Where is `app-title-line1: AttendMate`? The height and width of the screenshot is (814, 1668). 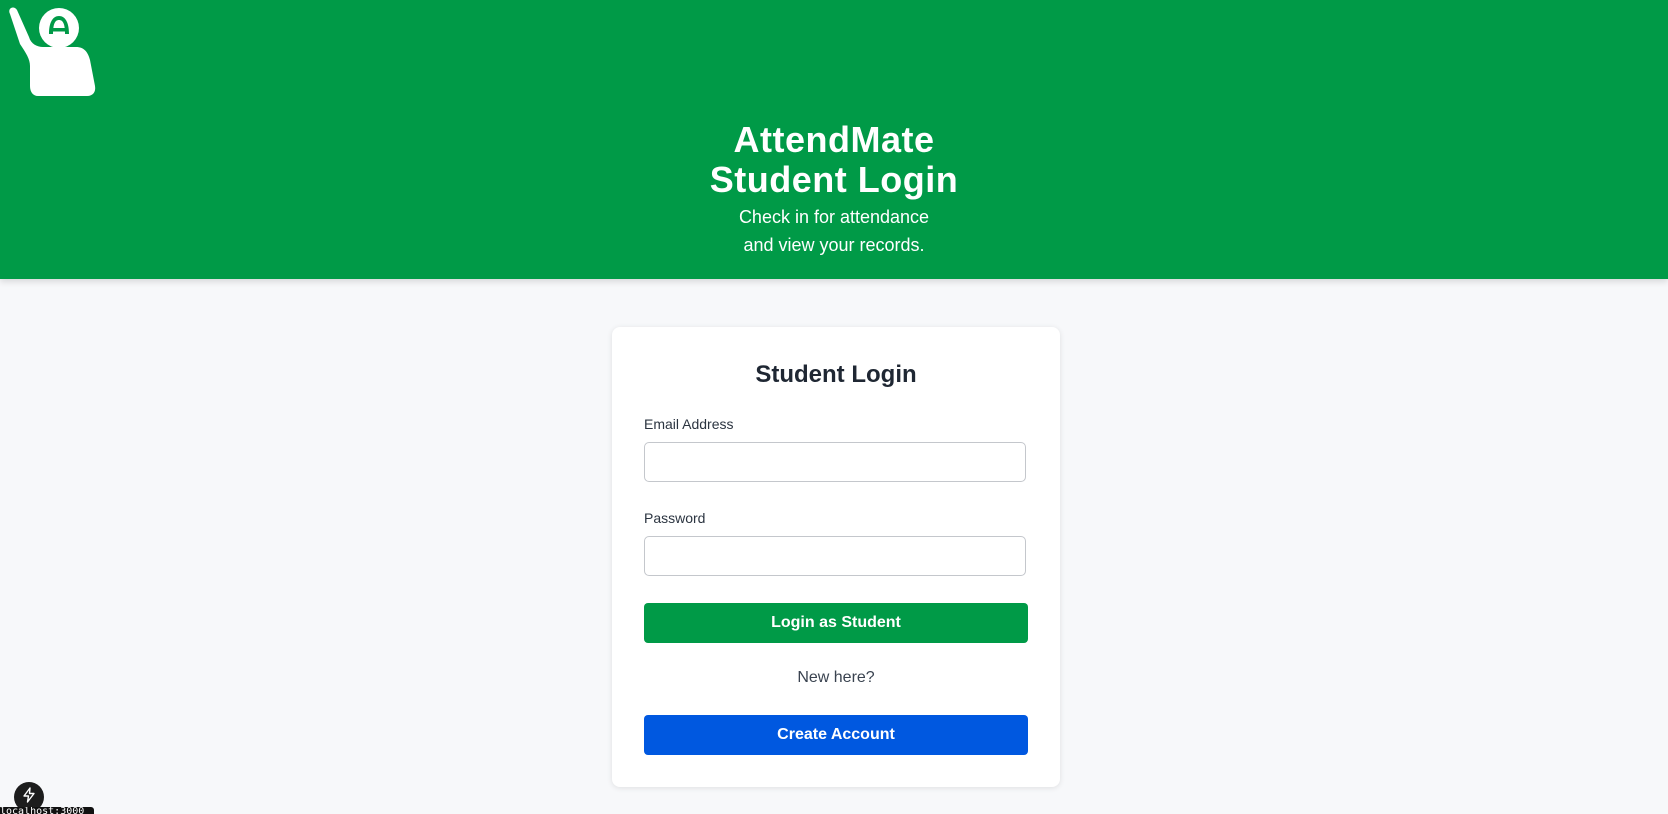
app-title-line1: AttendMate is located at coordinates (834, 139).